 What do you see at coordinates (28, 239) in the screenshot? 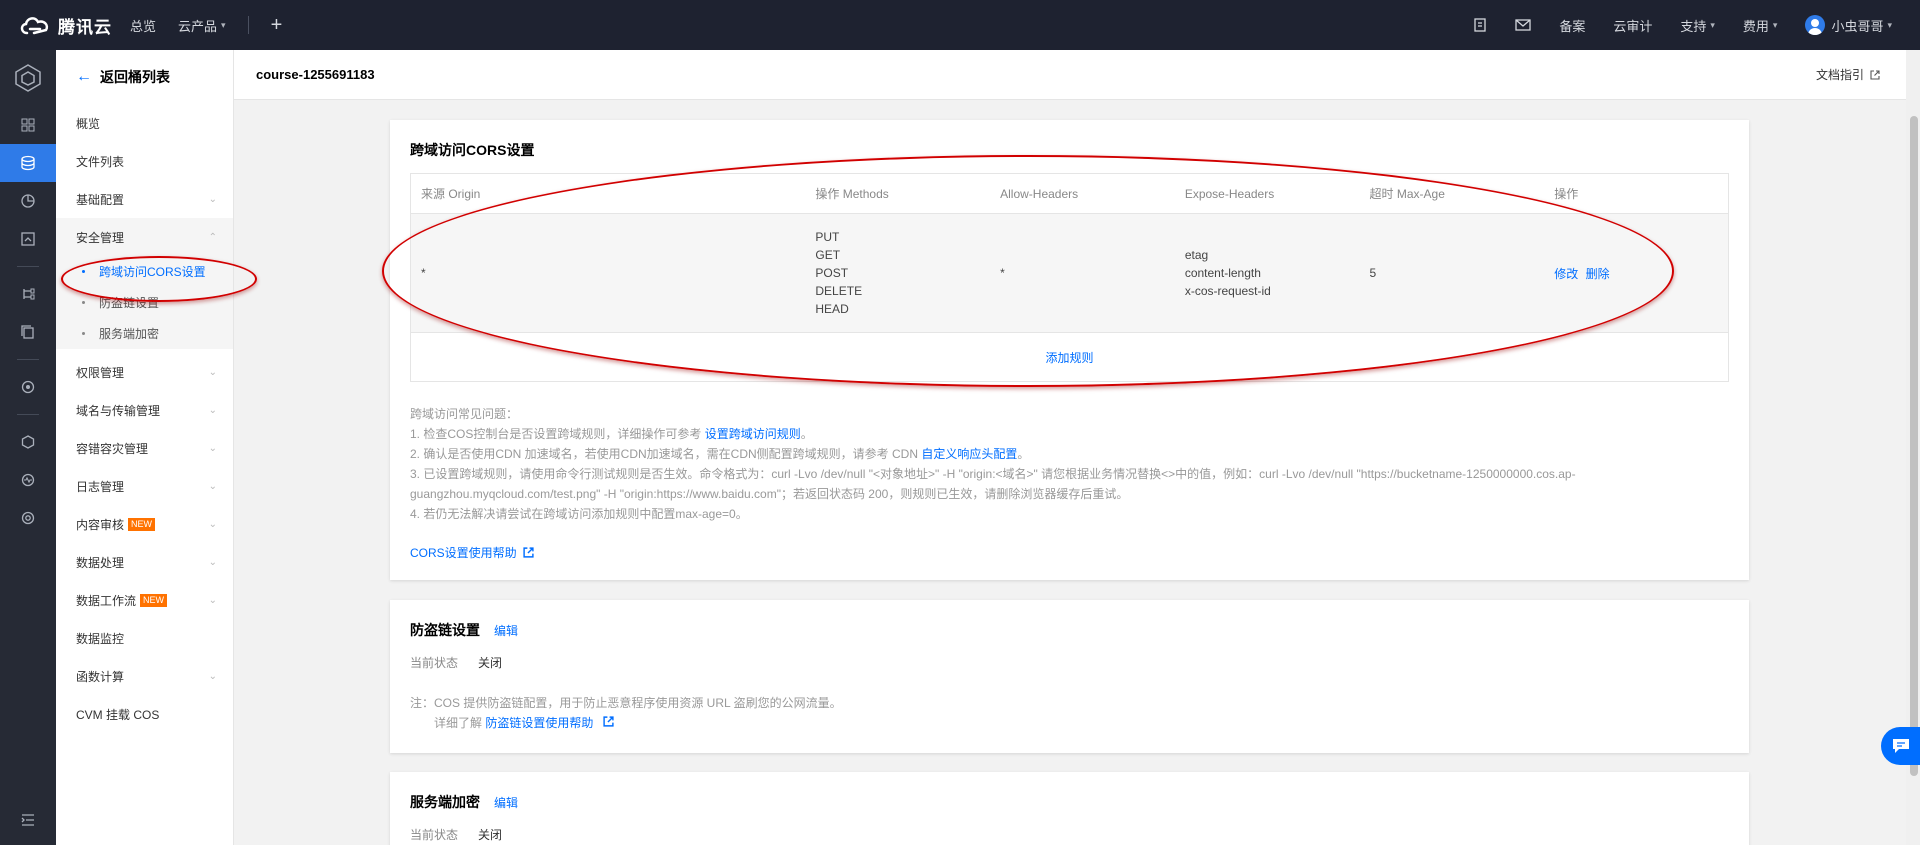
I see `image-icon` at bounding box center [28, 239].